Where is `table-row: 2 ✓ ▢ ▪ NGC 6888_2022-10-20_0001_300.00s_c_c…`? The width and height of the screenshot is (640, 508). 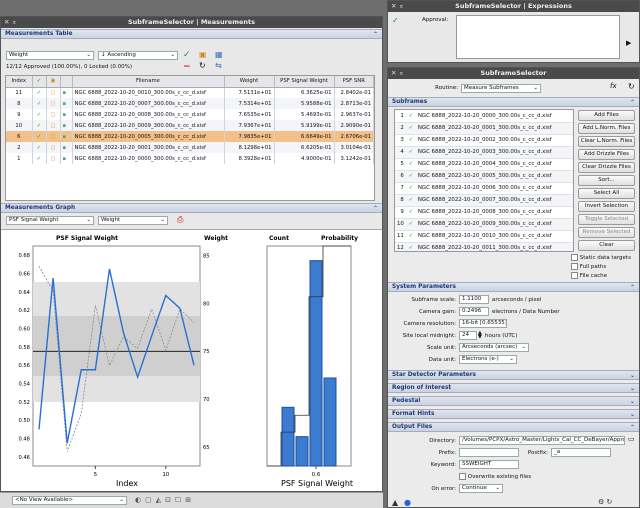 table-row: 2 ✓ ▢ ▪ NGC 6888_2022-10-20_0001_300.00s_c_c… is located at coordinates (190, 147).